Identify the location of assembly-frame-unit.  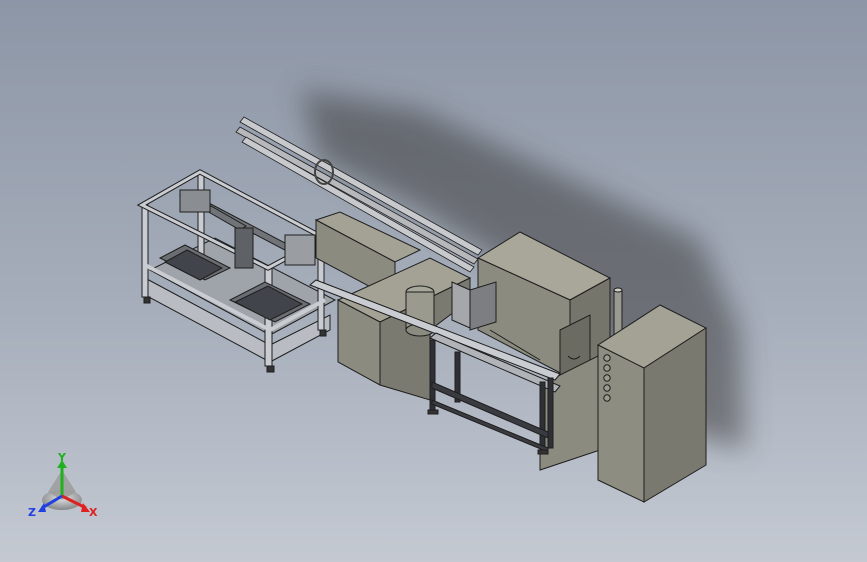
(236, 271).